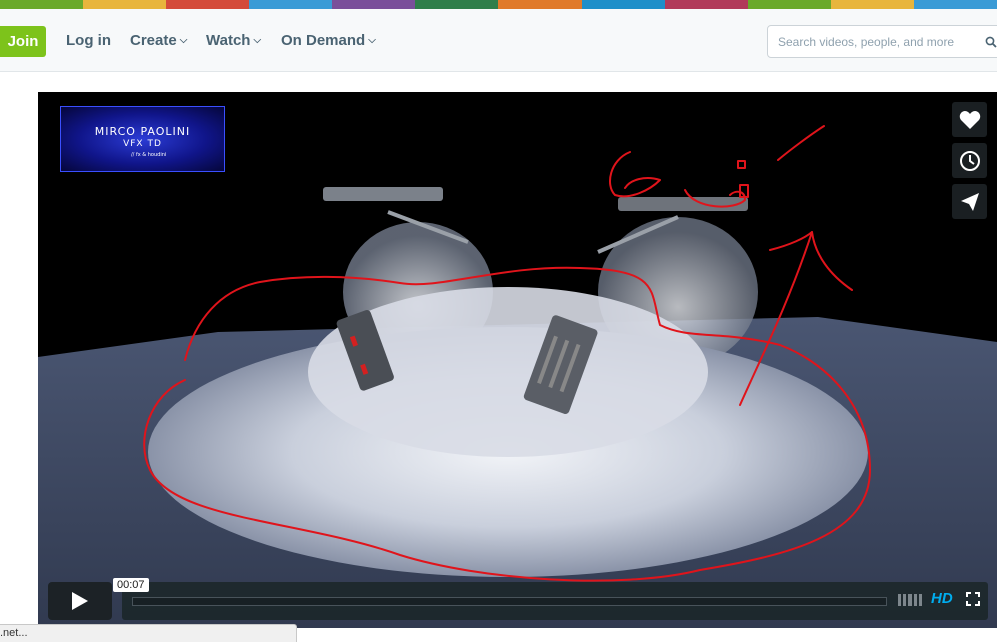  What do you see at coordinates (509, 601) in the screenshot?
I see `progress-bar` at bounding box center [509, 601].